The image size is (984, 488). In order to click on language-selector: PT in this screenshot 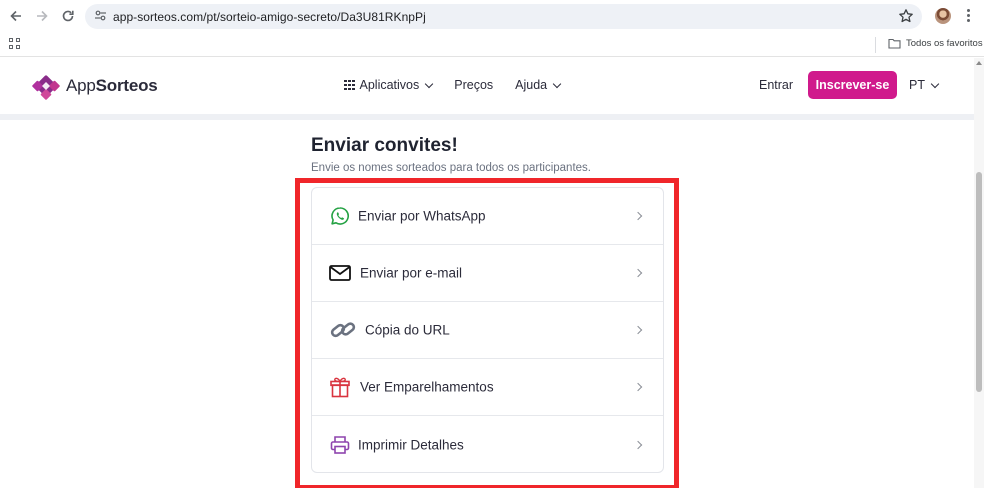, I will do `click(924, 85)`.